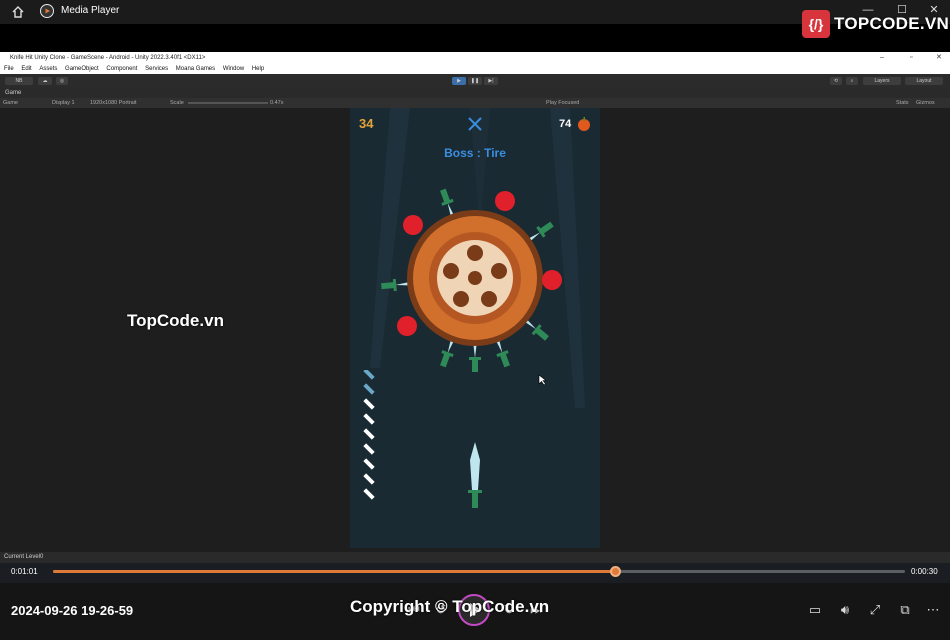  I want to click on scale-label: Scale, so click(177, 103).